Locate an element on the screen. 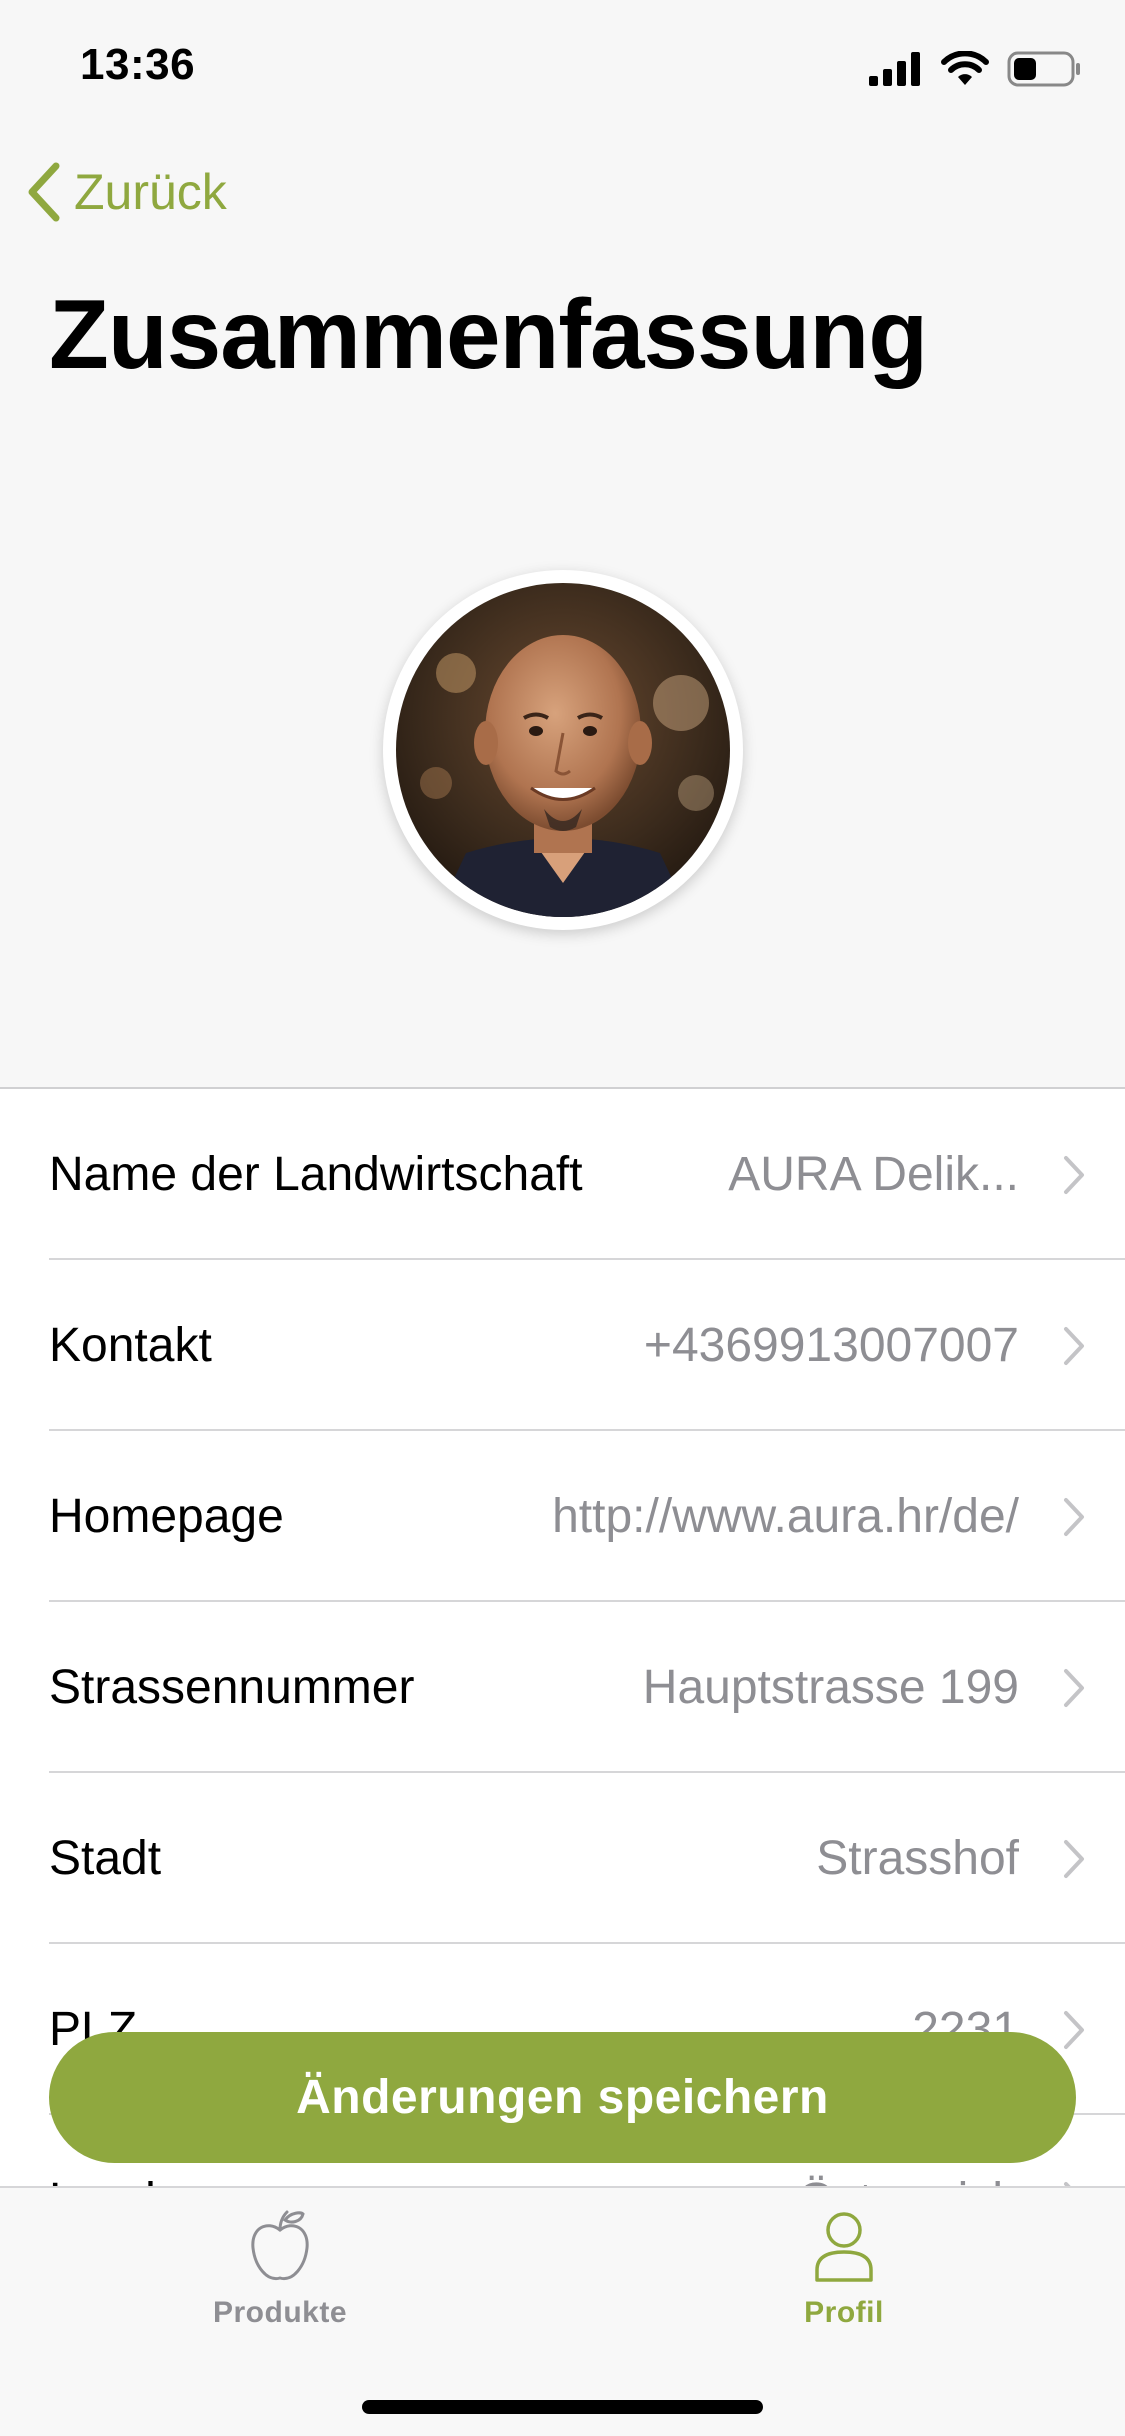  avatar is located at coordinates (563, 750).